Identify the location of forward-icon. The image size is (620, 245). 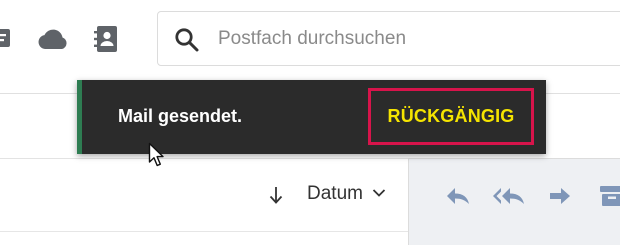
(560, 196).